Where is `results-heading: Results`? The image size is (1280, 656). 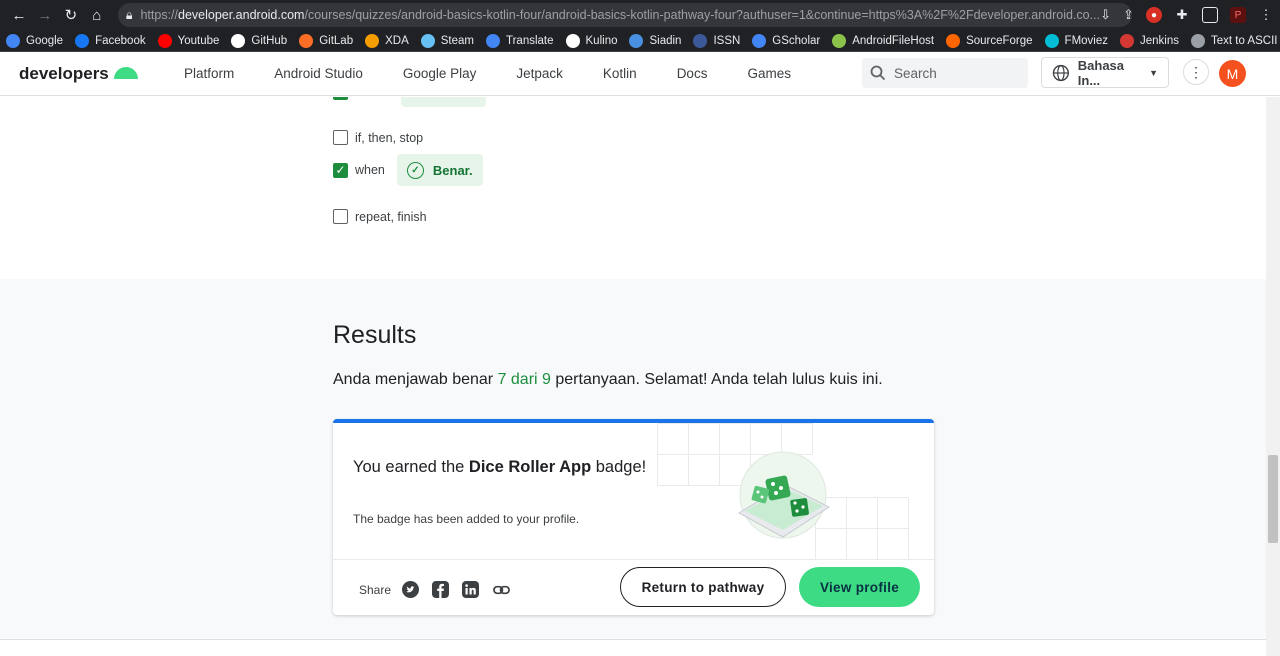 results-heading: Results is located at coordinates (375, 335).